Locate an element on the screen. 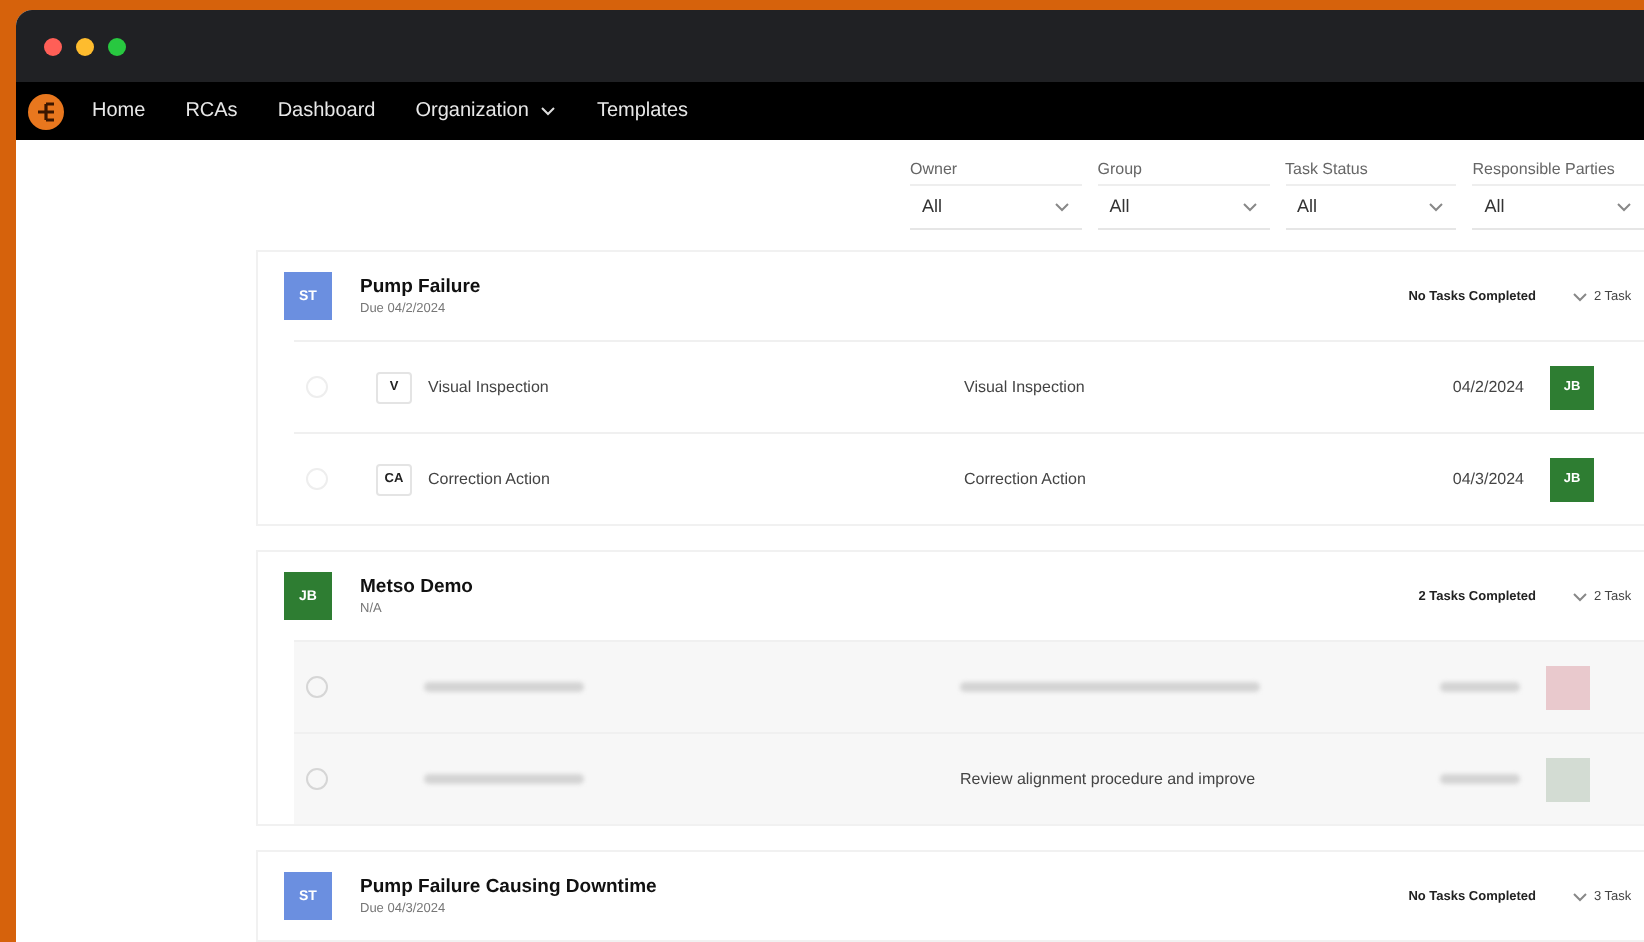 The image size is (1644, 942). task-description: Review alignment procedure and improve is located at coordinates (1109, 779).